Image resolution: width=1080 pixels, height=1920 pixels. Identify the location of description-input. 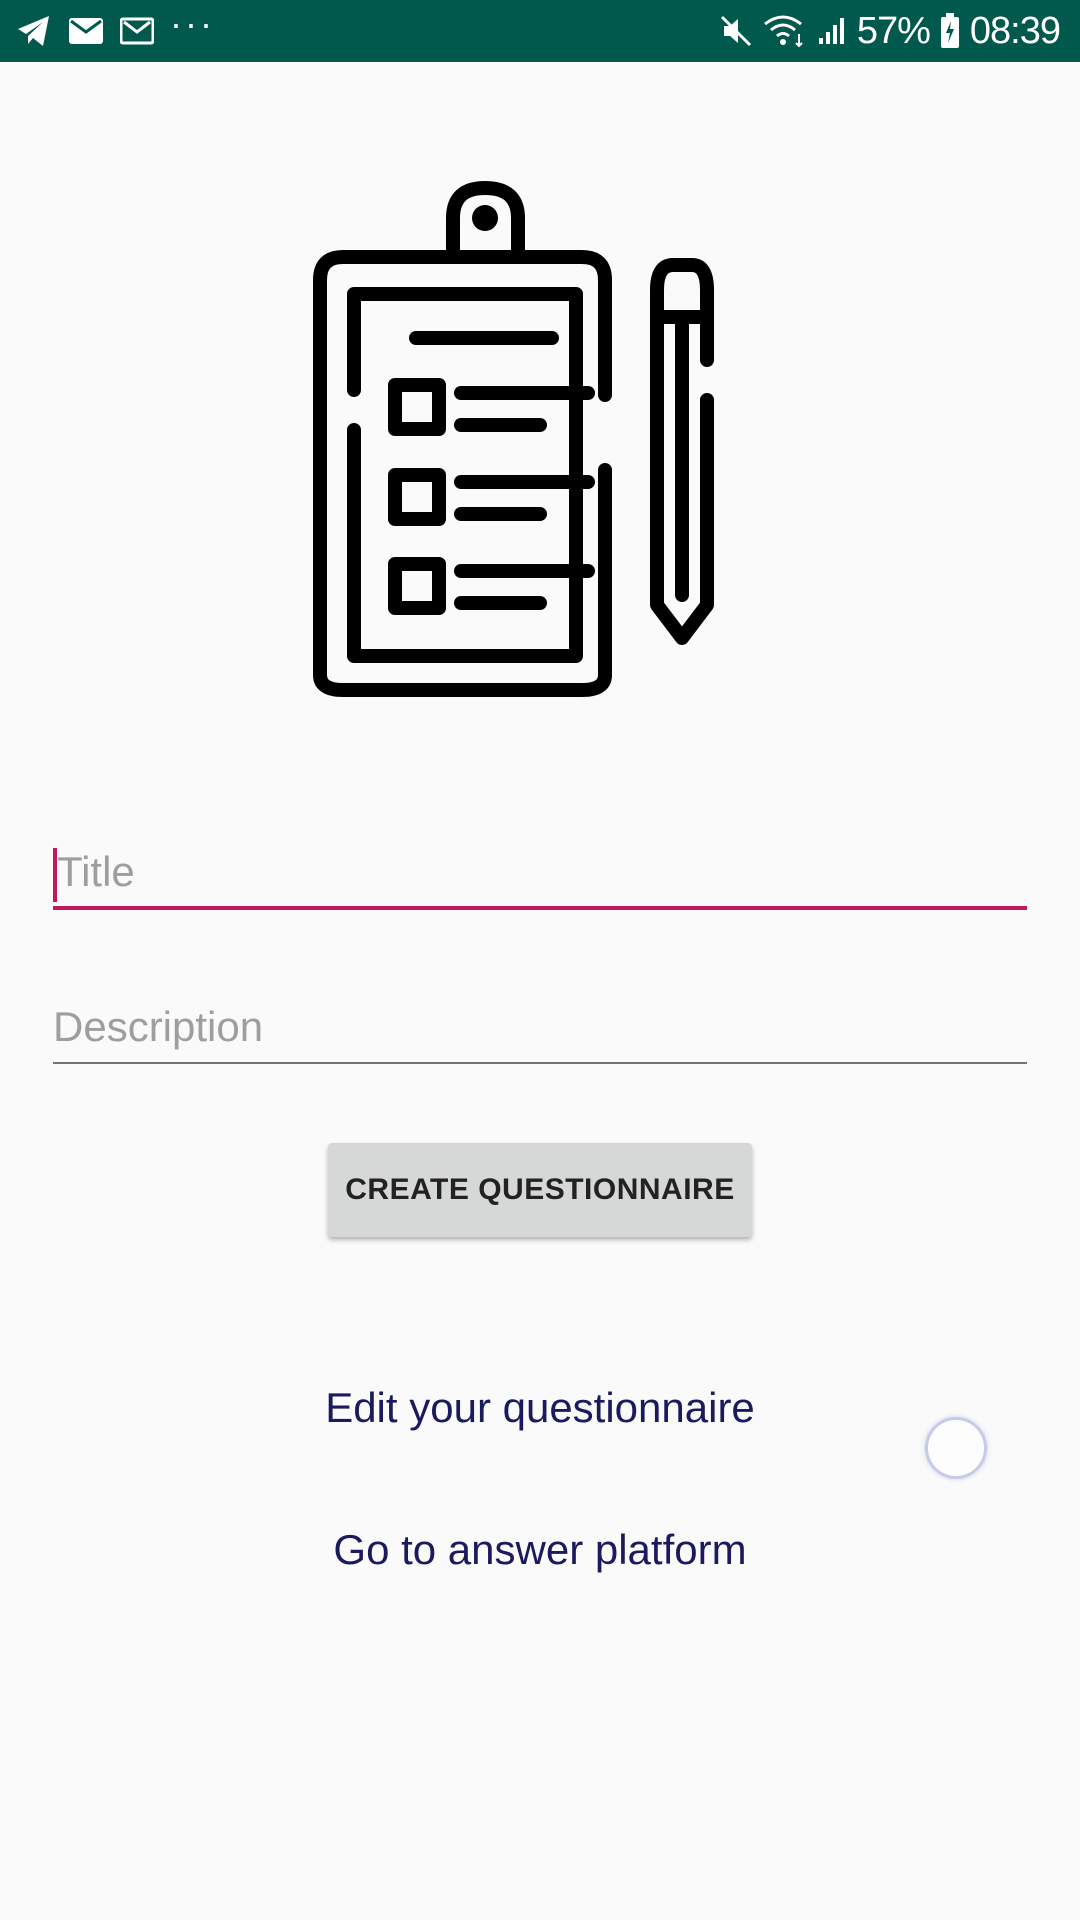
(540, 1031).